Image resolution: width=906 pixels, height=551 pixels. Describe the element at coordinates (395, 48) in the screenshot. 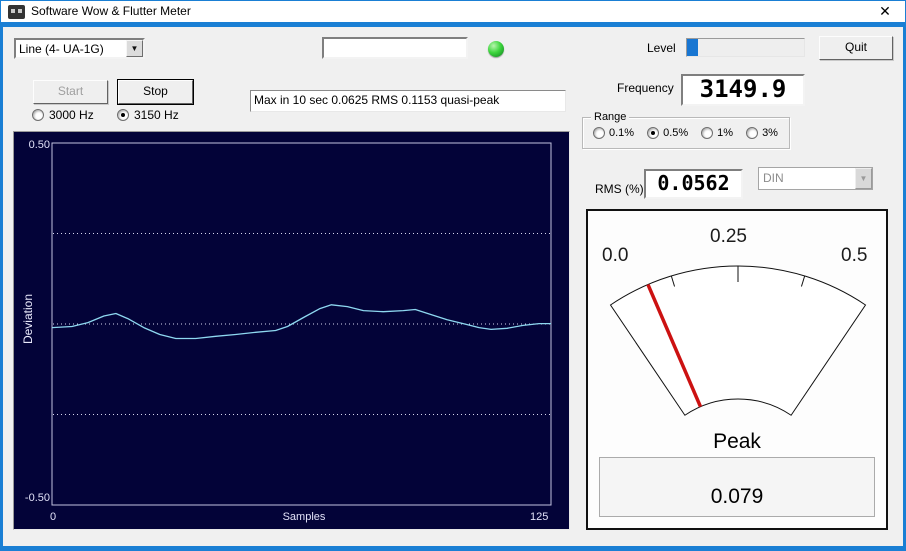

I see `message-field` at that location.